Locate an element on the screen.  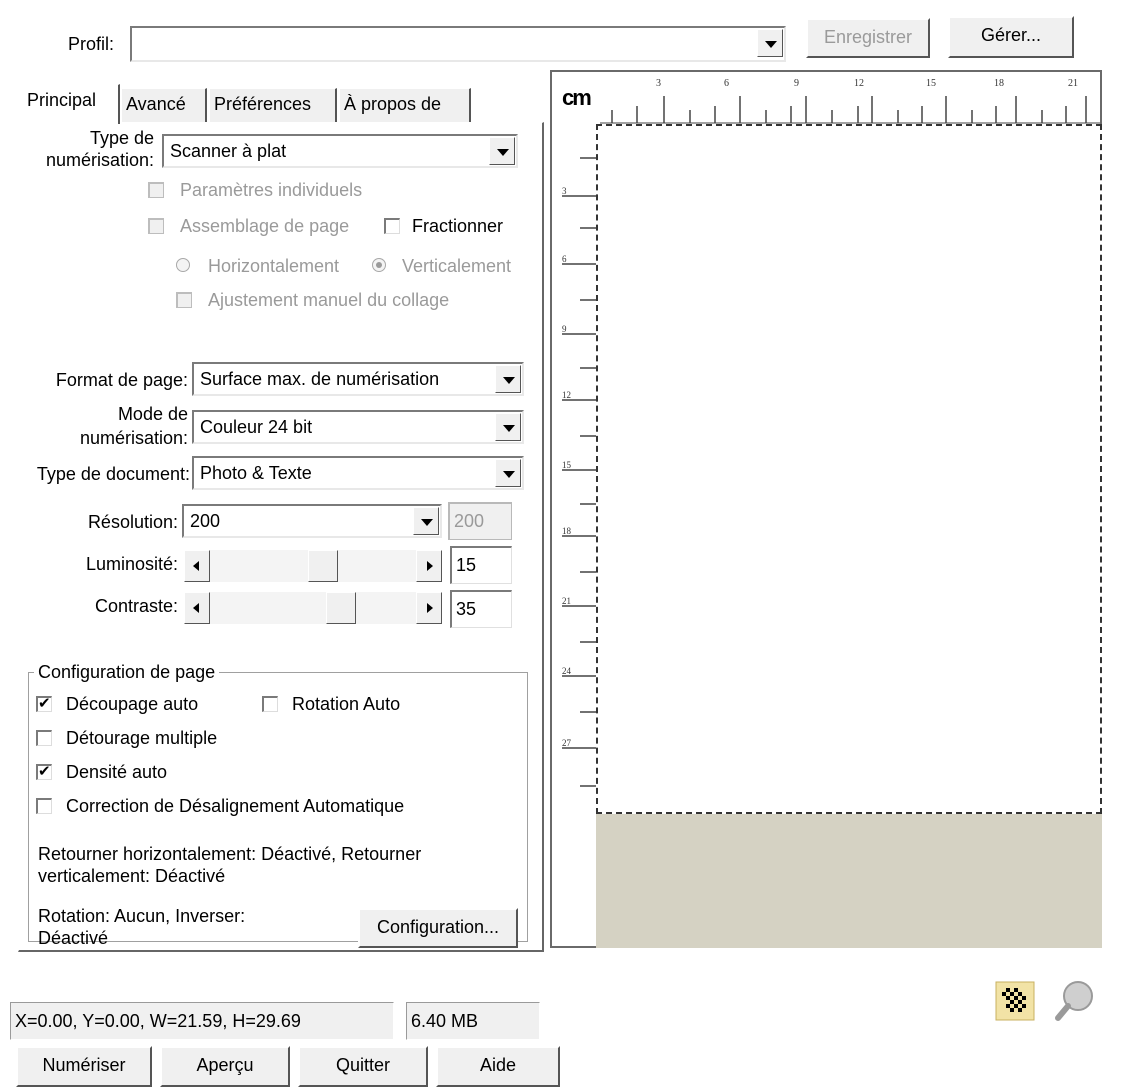
auto-crop-checkbox is located at coordinates (44, 703).